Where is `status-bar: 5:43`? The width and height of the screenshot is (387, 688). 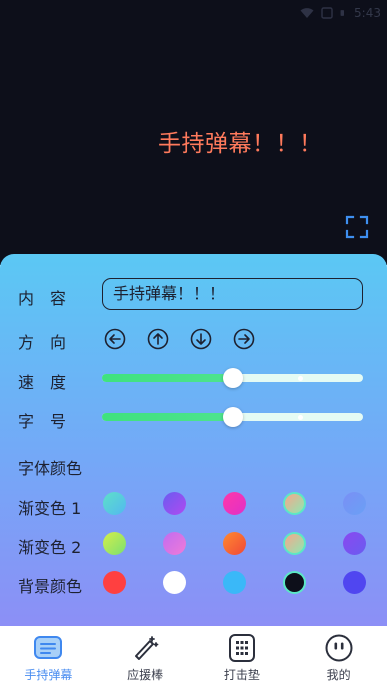
status-bar: 5:43 is located at coordinates (327, 13).